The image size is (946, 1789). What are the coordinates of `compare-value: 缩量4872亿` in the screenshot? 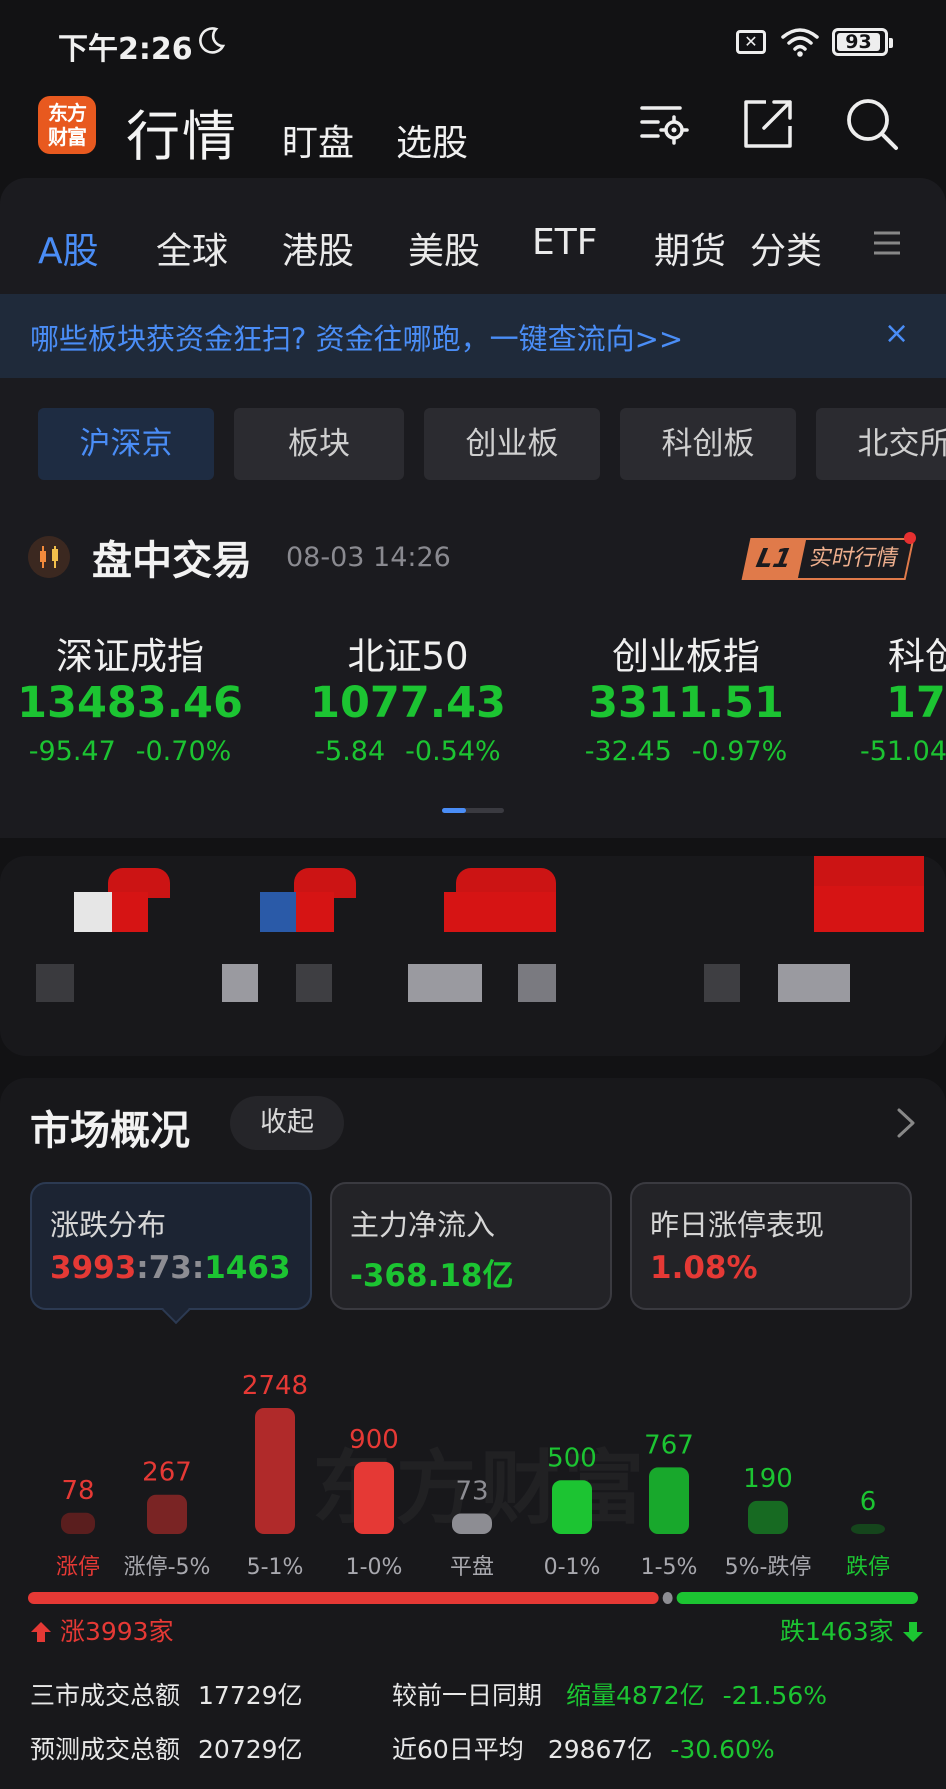 It's located at (635, 1695).